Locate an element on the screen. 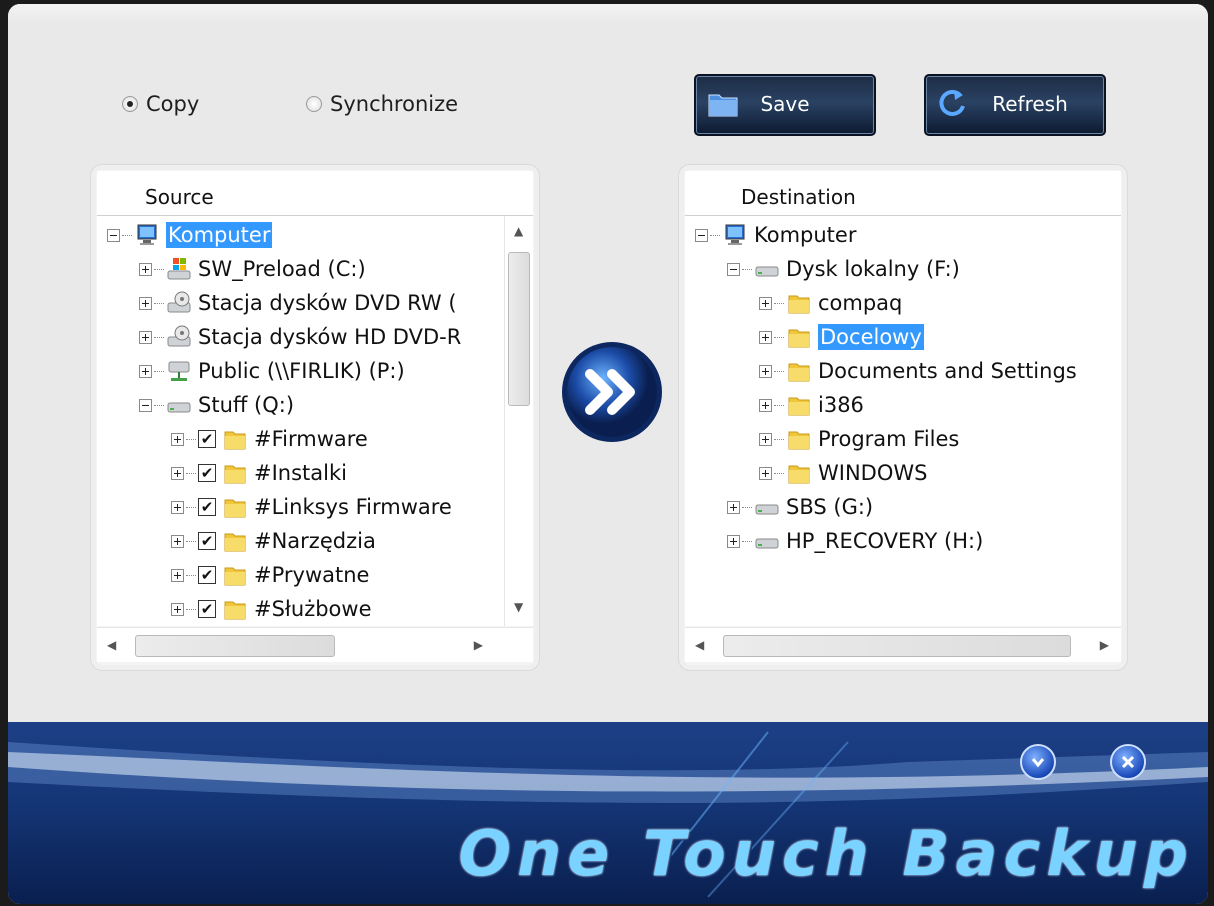 The height and width of the screenshot is (906, 1214). destination-horizontal-scrollbar: ◀ ▶ is located at coordinates (903, 644).